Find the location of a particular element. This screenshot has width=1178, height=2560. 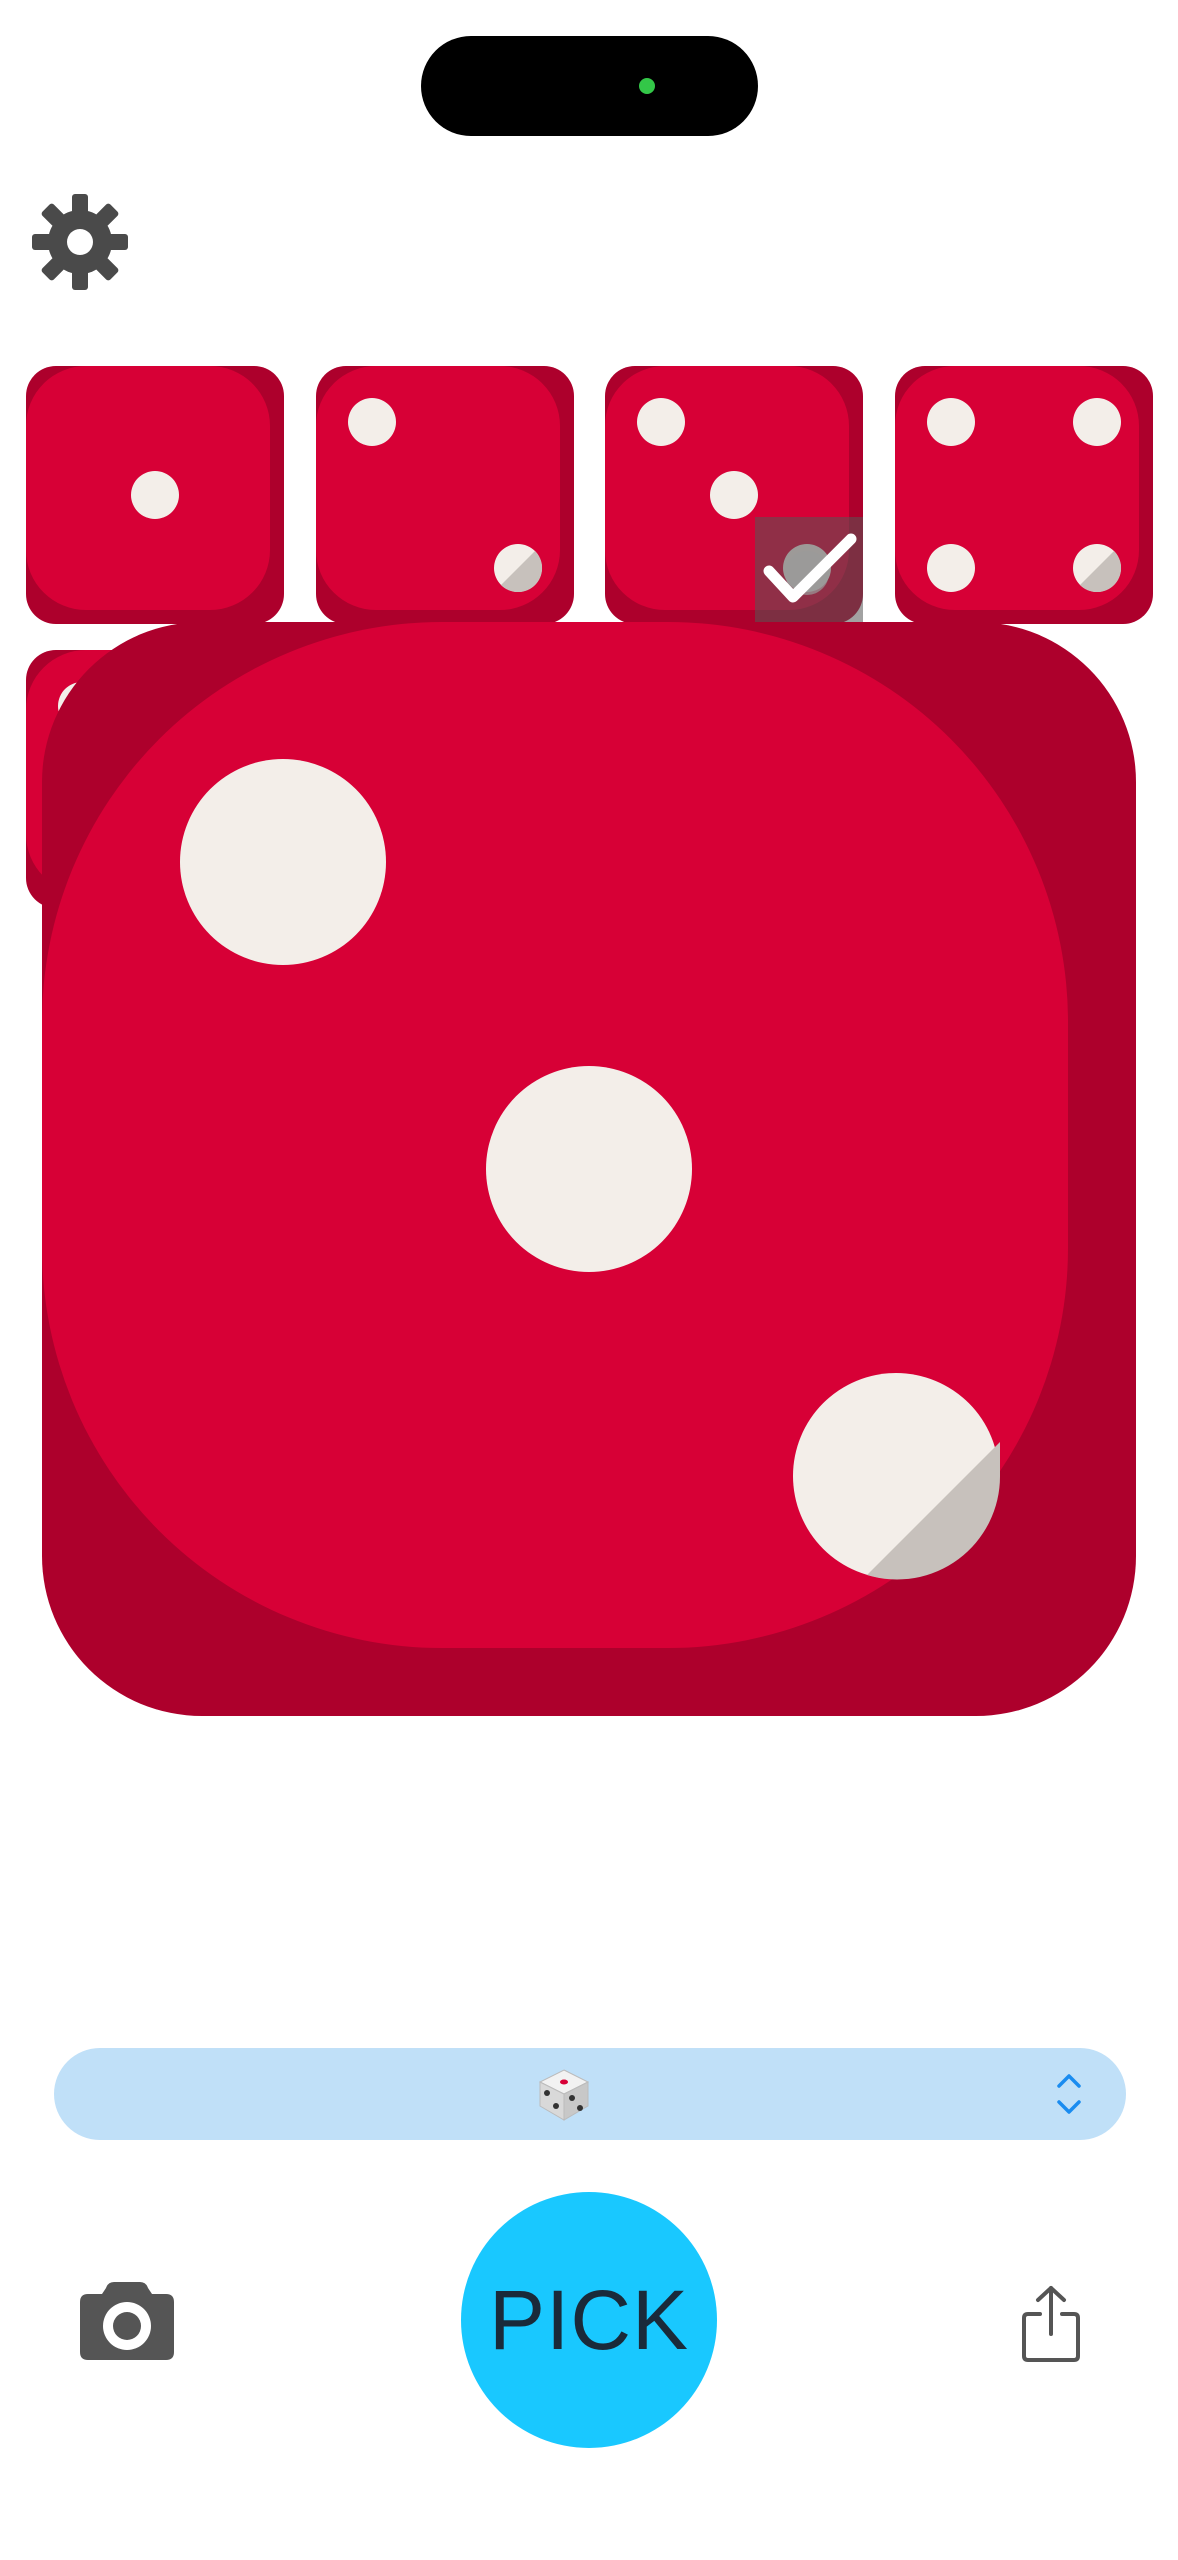

settings-button is located at coordinates (80, 242).